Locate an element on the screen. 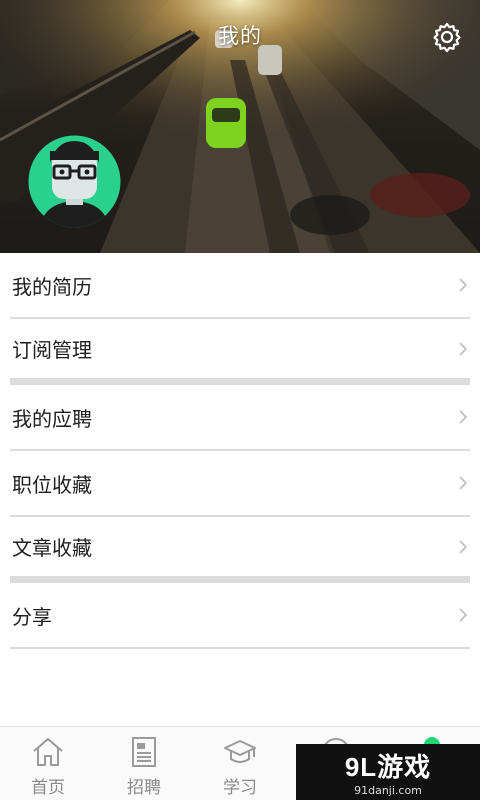 The width and height of the screenshot is (480, 800). tab-label: 招聘 is located at coordinates (144, 788).